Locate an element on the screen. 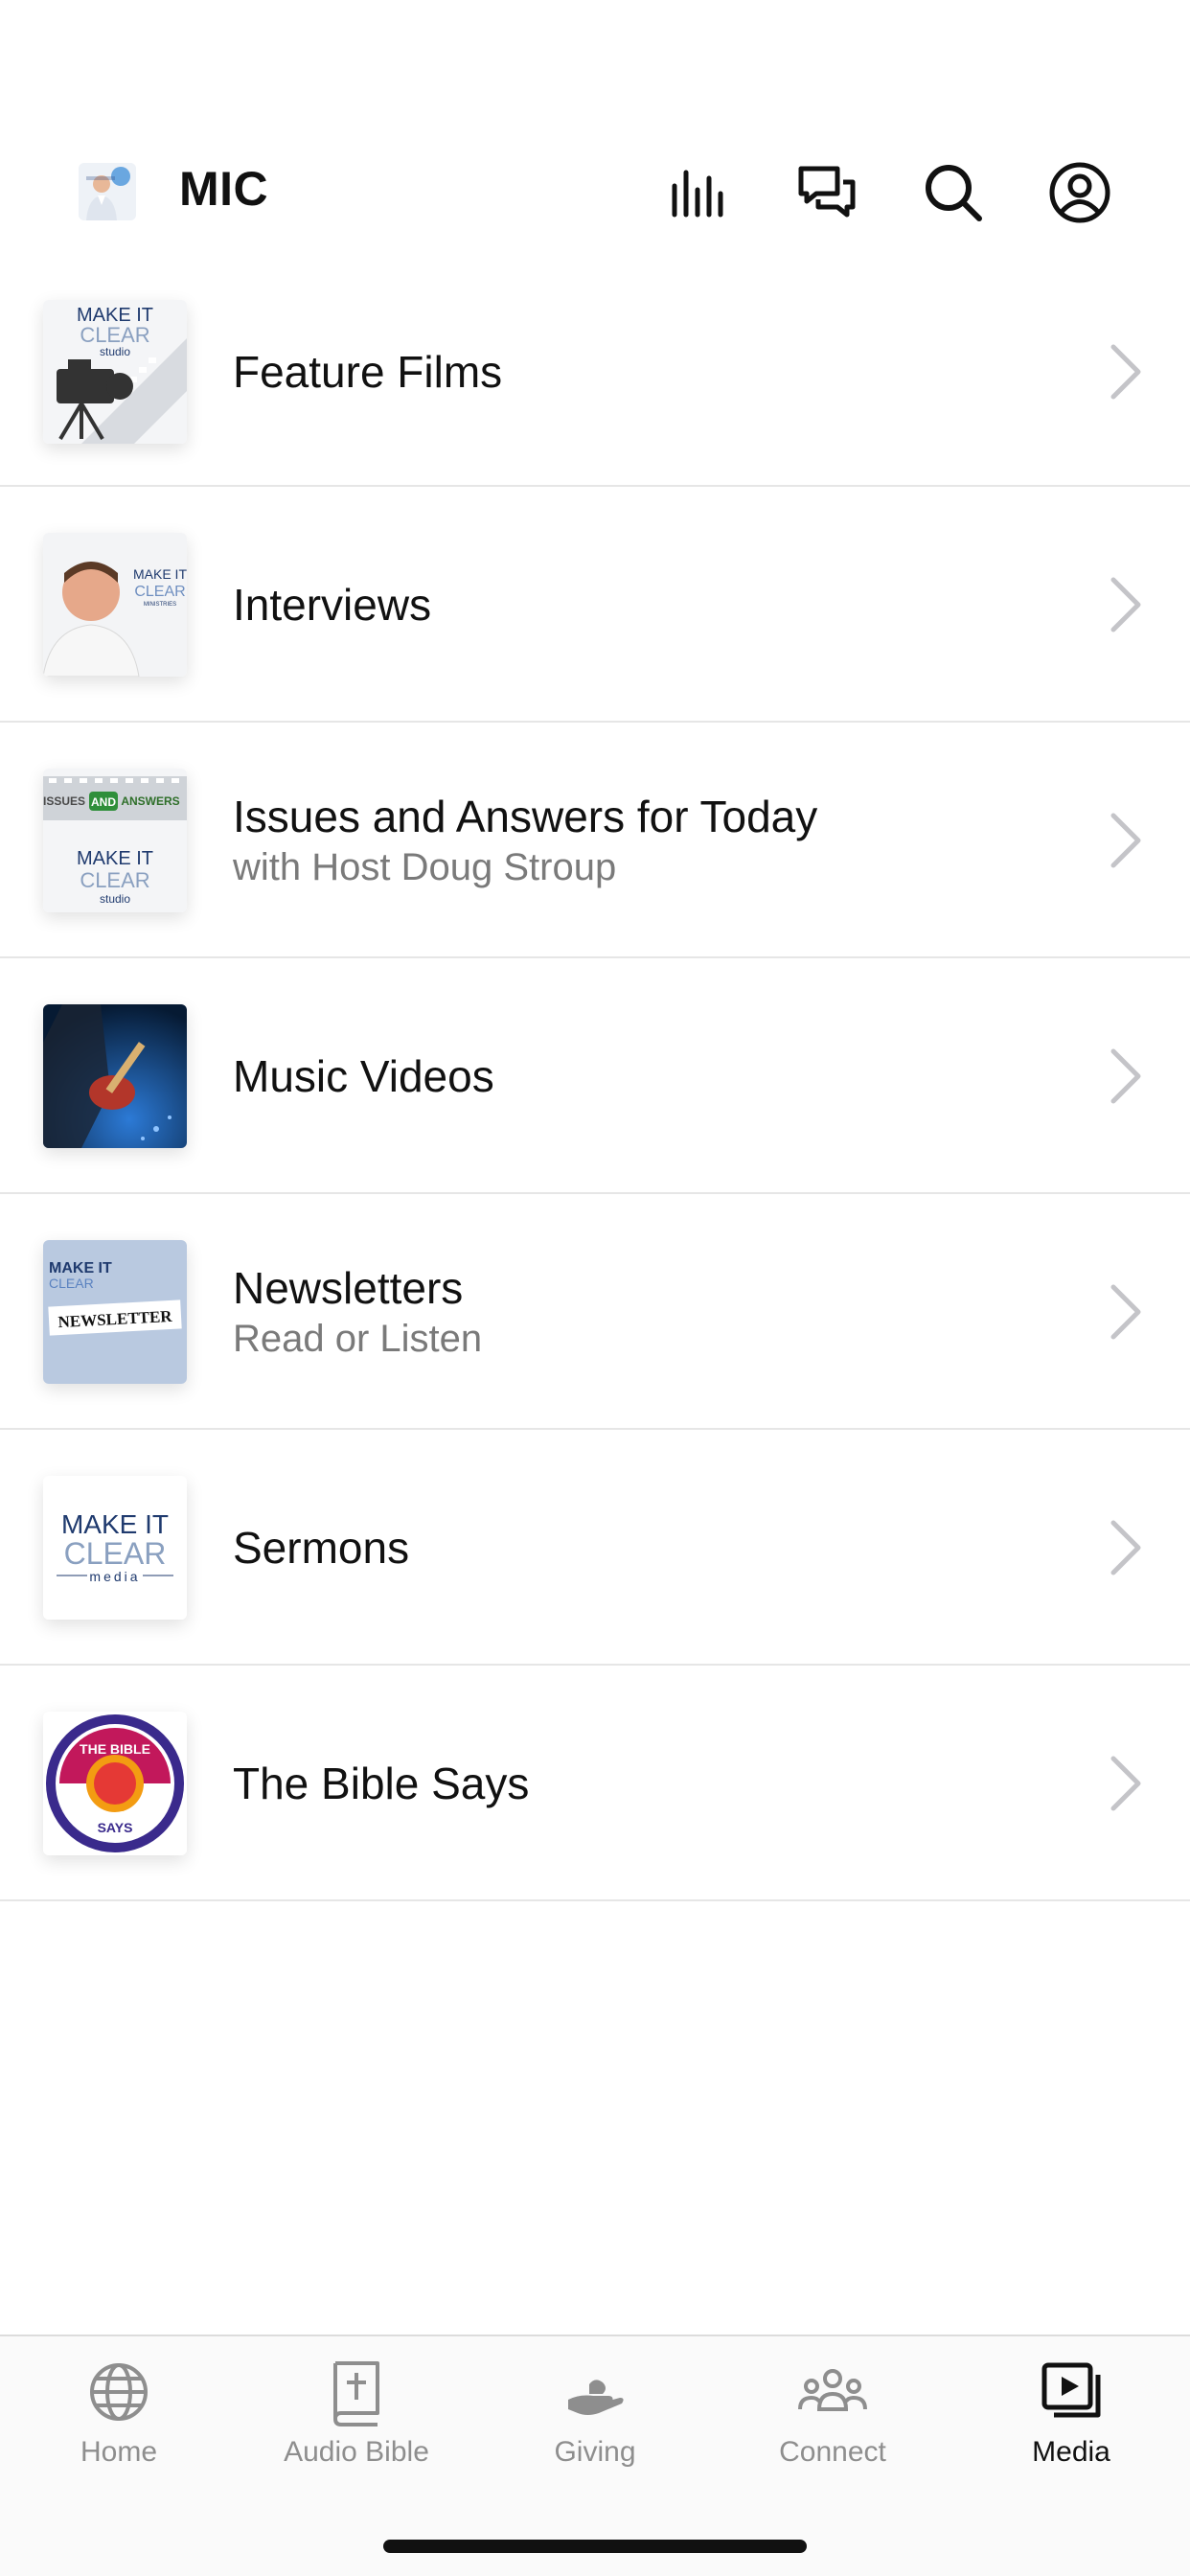 The image size is (1190, 2576). tab-label: Media is located at coordinates (1071, 2452).